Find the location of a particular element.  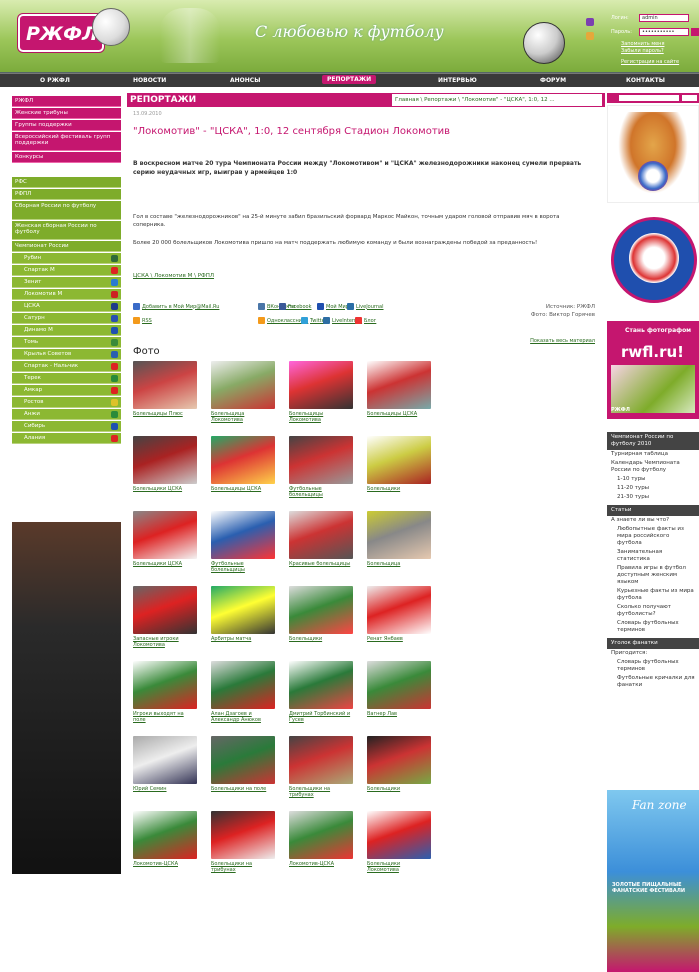

photo-item: Болельщики на поле is located at coordinates (243, 764).